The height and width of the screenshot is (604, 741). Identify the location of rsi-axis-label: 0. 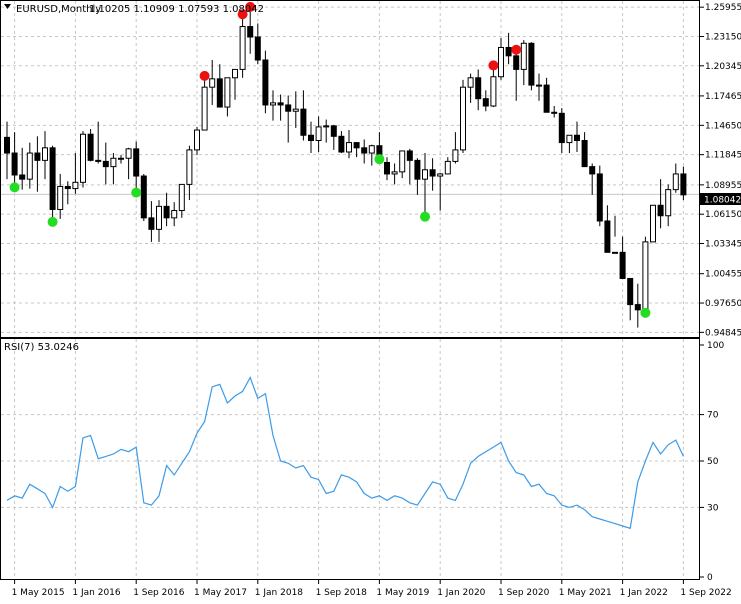
(710, 578).